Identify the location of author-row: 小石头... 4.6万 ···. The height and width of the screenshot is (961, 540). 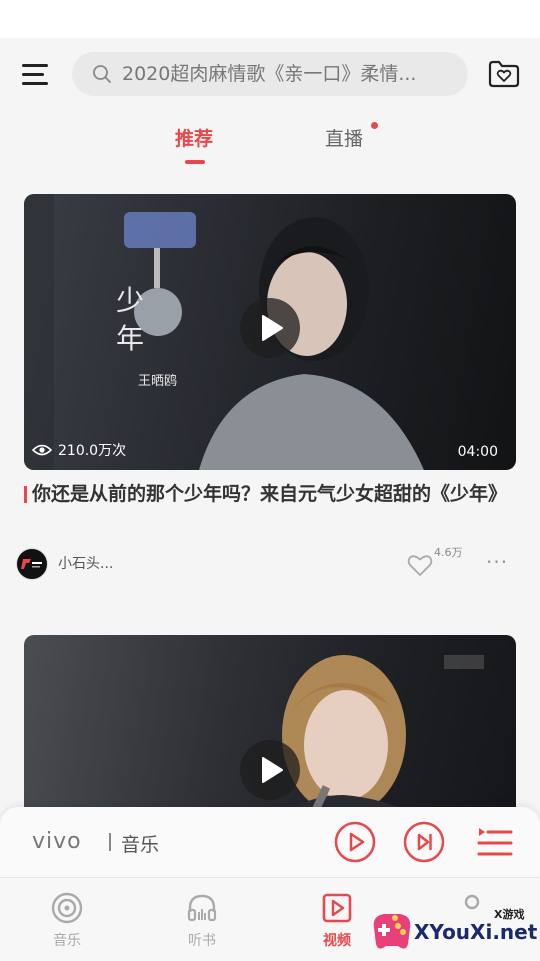
(266, 564).